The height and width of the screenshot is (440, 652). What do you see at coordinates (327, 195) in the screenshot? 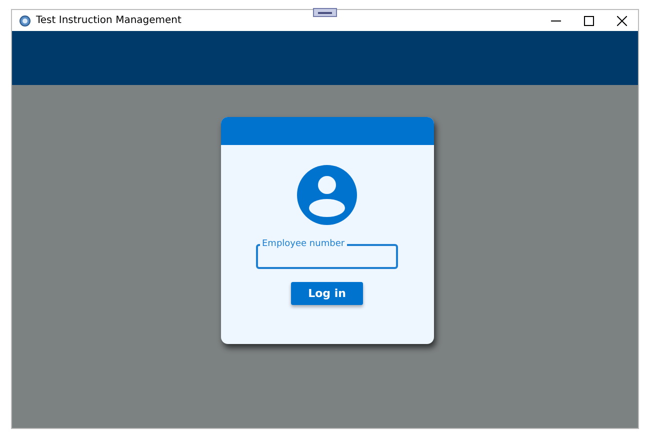
I see `user-avatar-icon` at bounding box center [327, 195].